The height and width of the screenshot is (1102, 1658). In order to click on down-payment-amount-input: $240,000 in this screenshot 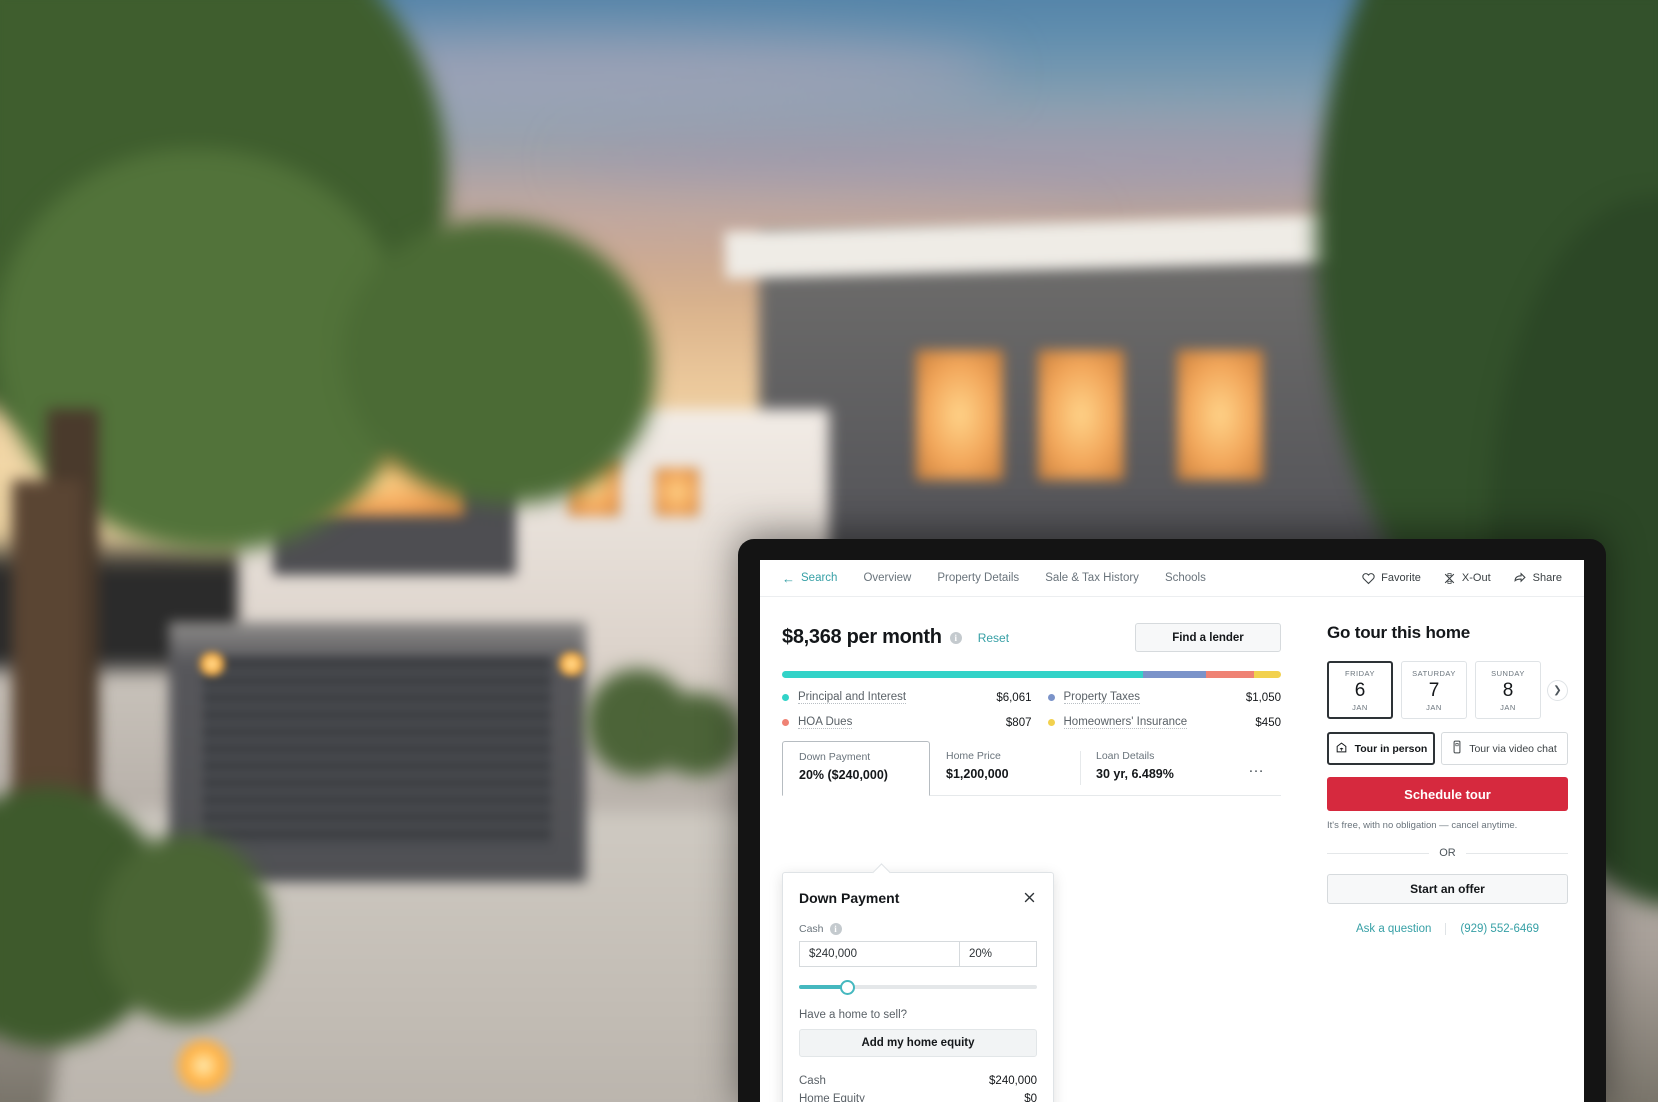, I will do `click(879, 954)`.